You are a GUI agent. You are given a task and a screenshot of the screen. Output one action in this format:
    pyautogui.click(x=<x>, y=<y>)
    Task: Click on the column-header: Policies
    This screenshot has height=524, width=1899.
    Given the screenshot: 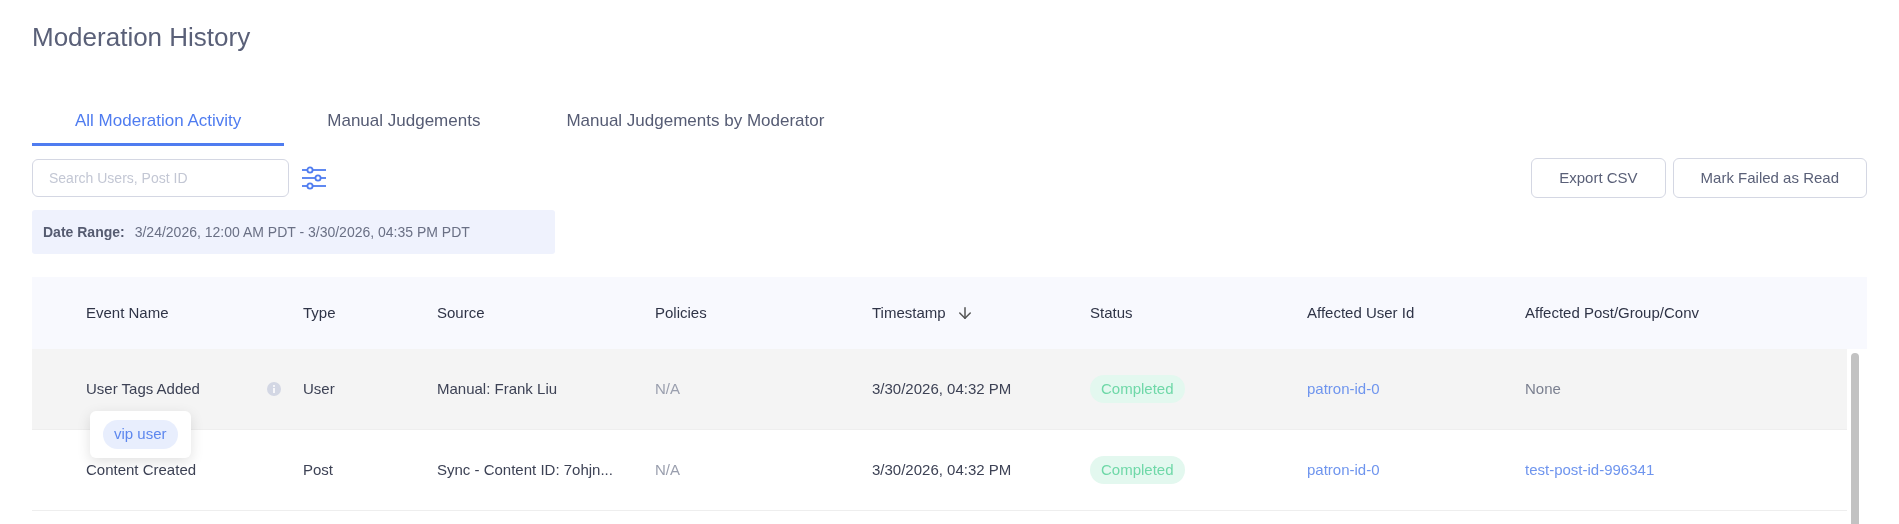 What is the action you would take?
    pyautogui.click(x=681, y=313)
    